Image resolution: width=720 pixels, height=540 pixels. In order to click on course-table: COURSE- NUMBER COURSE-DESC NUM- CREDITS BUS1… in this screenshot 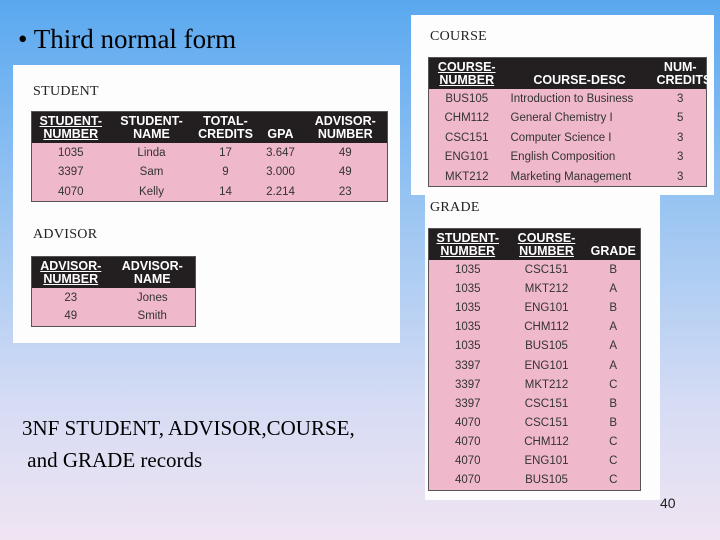, I will do `click(570, 122)`.